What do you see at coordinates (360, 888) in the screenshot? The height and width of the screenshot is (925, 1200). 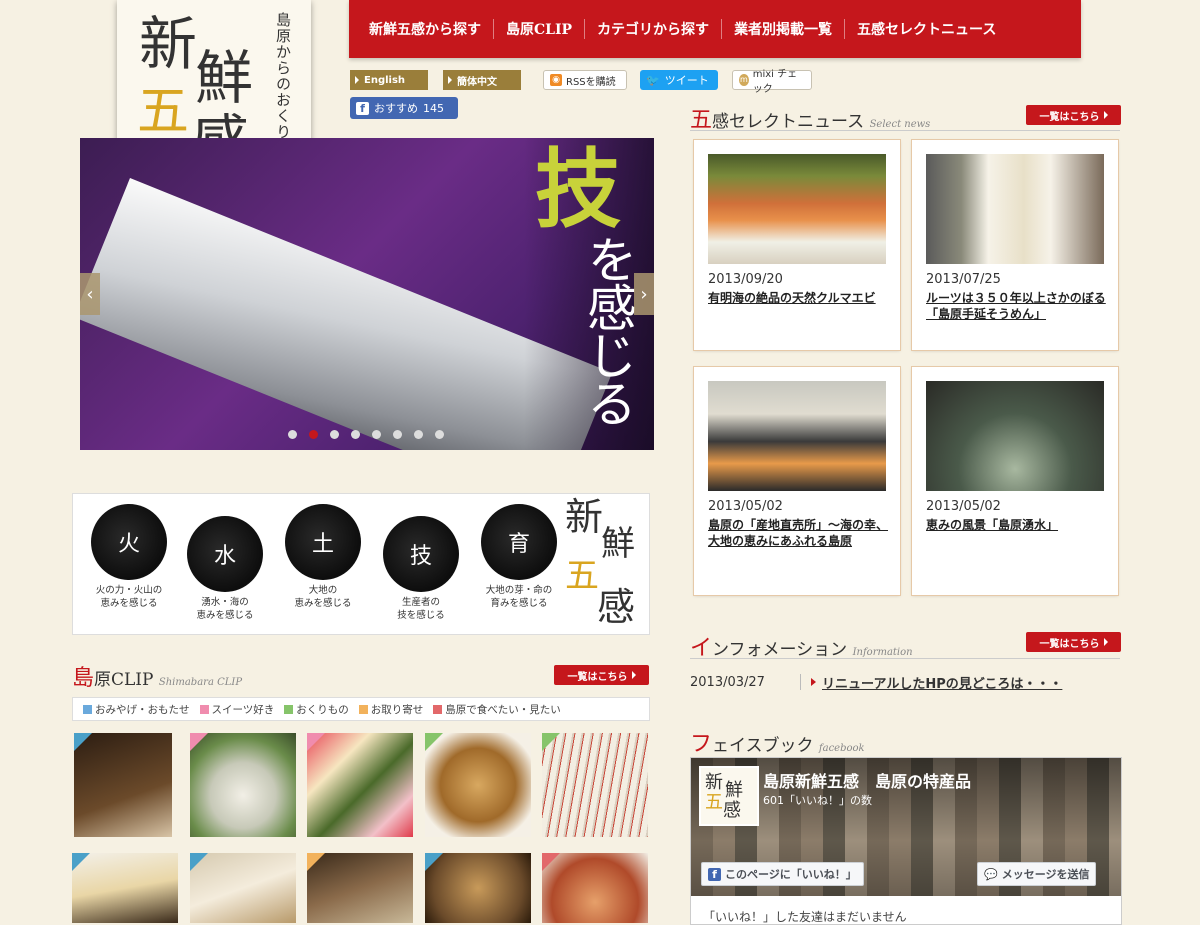 I see `clip-thumb-eel` at bounding box center [360, 888].